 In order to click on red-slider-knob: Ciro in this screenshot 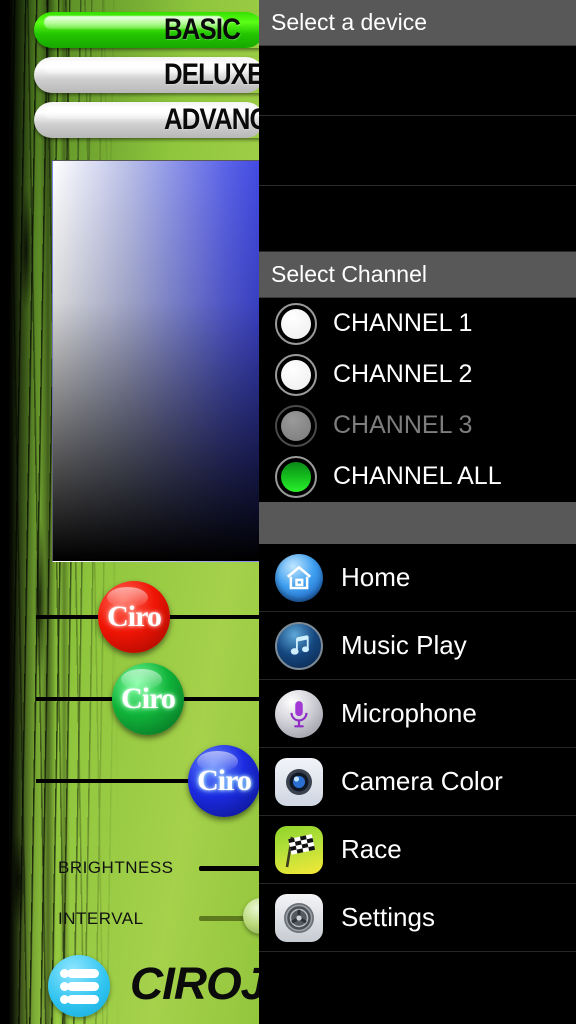, I will do `click(134, 617)`.